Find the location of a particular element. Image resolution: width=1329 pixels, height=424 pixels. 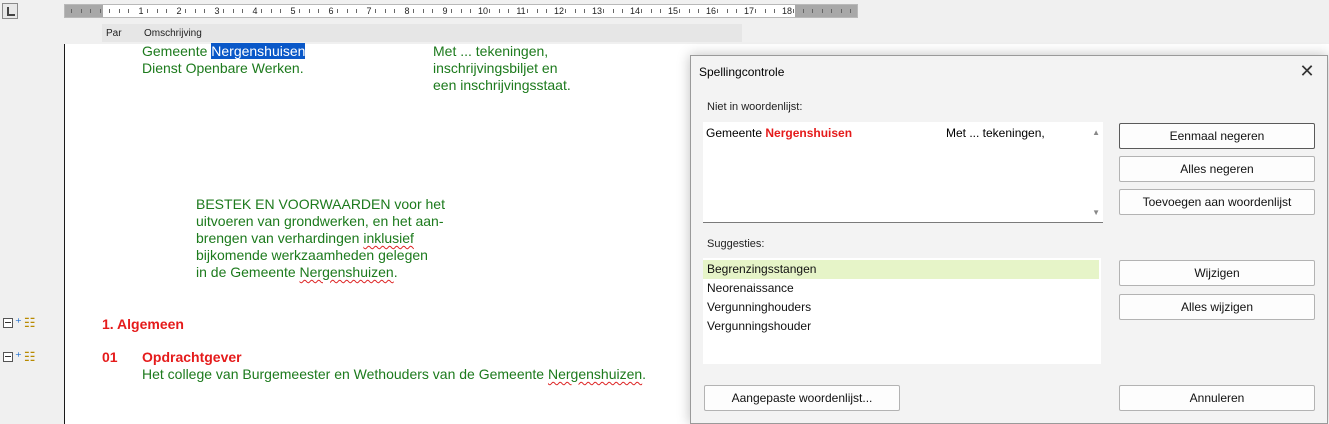

ruler-number: 17 is located at coordinates (749, 11).